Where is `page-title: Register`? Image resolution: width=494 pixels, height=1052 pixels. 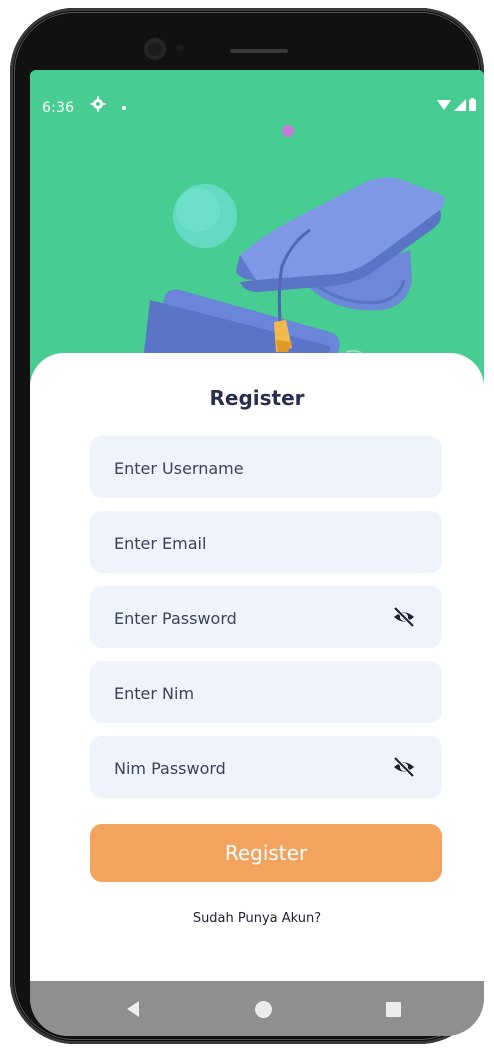
page-title: Register is located at coordinates (257, 398).